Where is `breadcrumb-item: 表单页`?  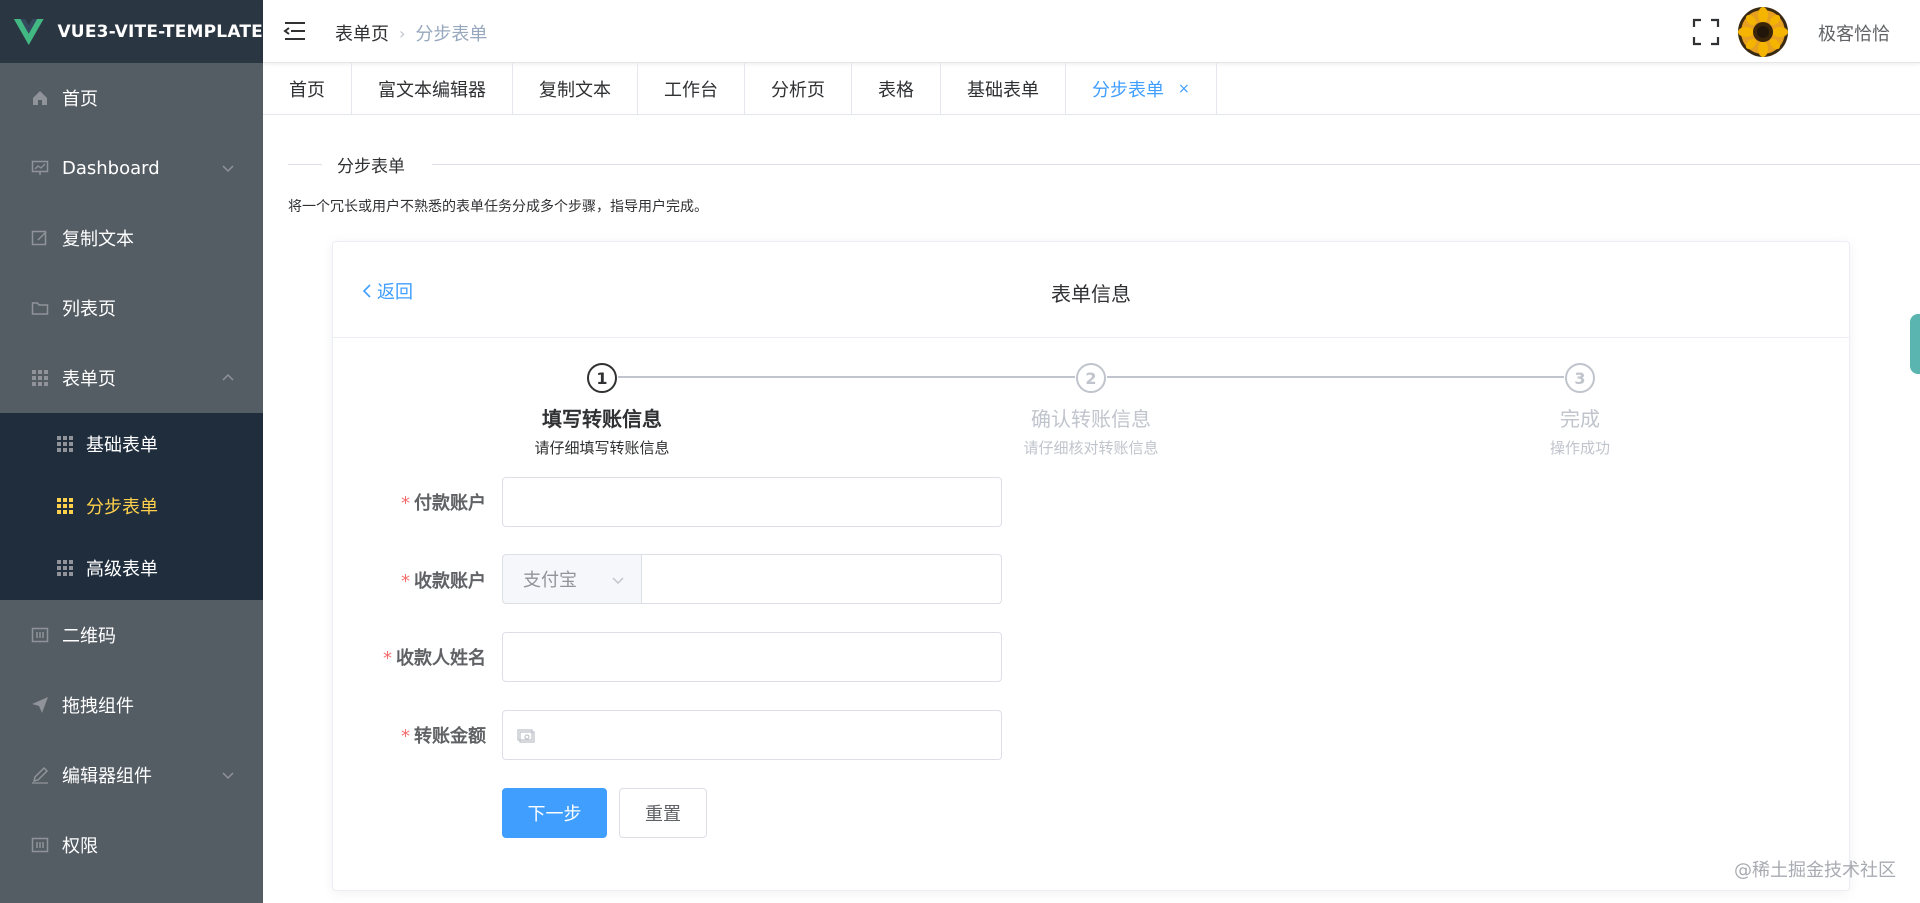 breadcrumb-item: 表单页 is located at coordinates (362, 33).